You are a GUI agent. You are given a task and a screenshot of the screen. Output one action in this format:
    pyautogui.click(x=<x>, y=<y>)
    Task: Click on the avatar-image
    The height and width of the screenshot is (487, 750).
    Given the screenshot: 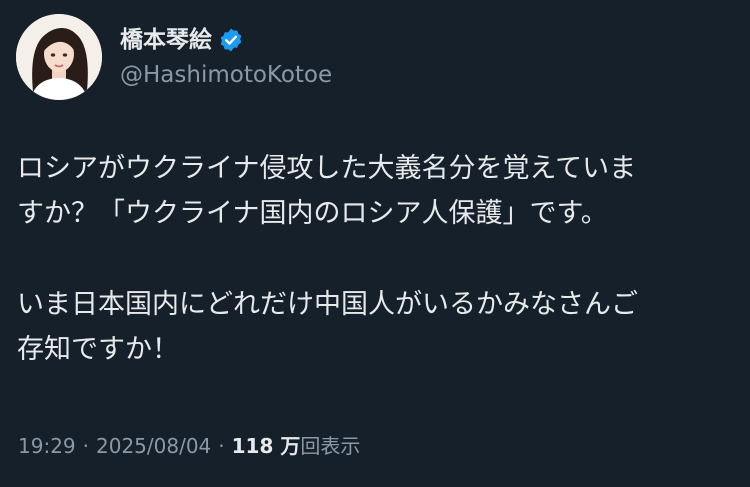 What is the action you would take?
    pyautogui.click(x=59, y=57)
    